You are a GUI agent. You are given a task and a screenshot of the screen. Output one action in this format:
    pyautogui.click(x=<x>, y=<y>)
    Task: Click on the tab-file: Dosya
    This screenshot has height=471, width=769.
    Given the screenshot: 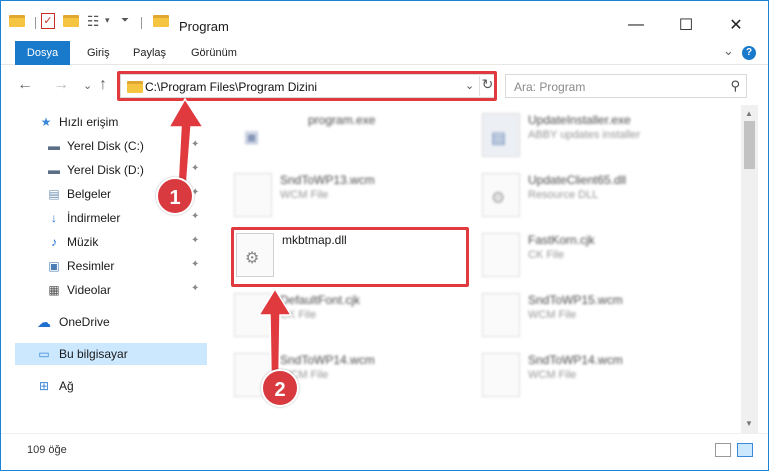 What is the action you would take?
    pyautogui.click(x=42, y=53)
    